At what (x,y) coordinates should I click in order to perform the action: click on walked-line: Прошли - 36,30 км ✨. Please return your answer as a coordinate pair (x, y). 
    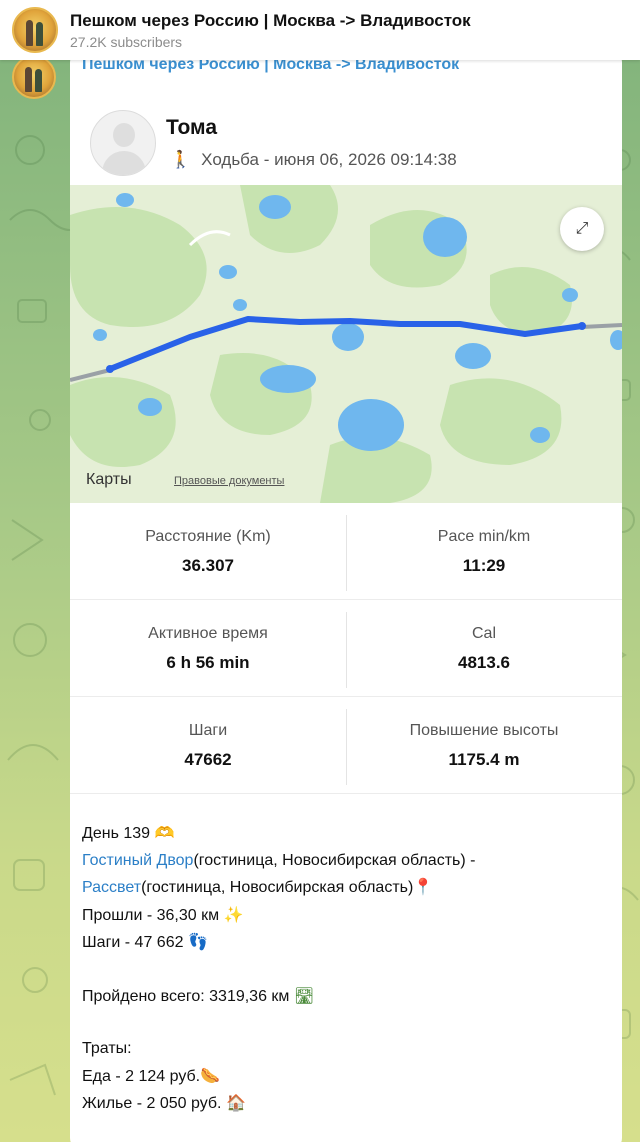
    Looking at the image, I should click on (163, 914).